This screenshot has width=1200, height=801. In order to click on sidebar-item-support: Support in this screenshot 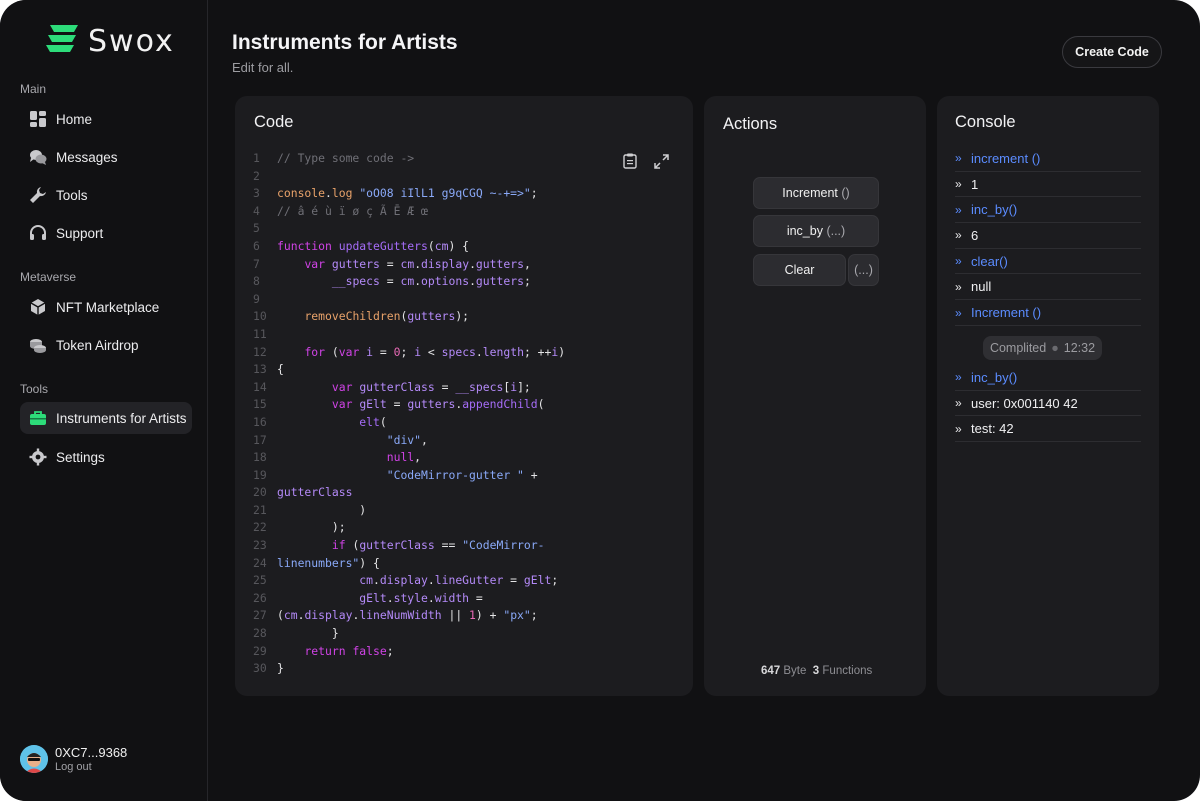, I will do `click(106, 233)`.